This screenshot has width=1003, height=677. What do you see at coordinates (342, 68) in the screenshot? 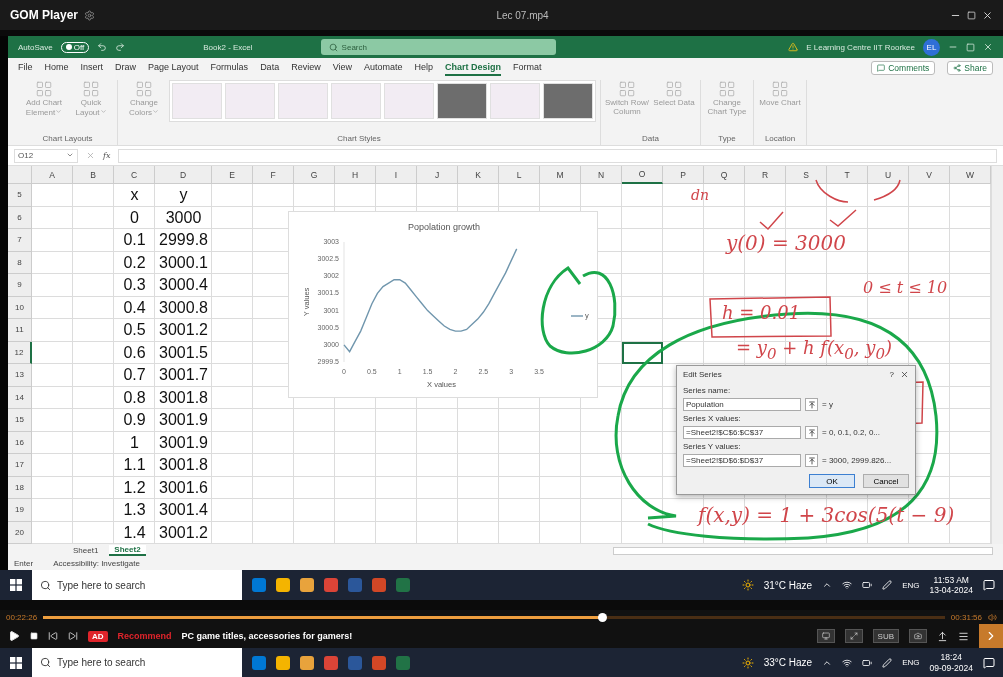
I see `ribbon-tab: View` at bounding box center [342, 68].